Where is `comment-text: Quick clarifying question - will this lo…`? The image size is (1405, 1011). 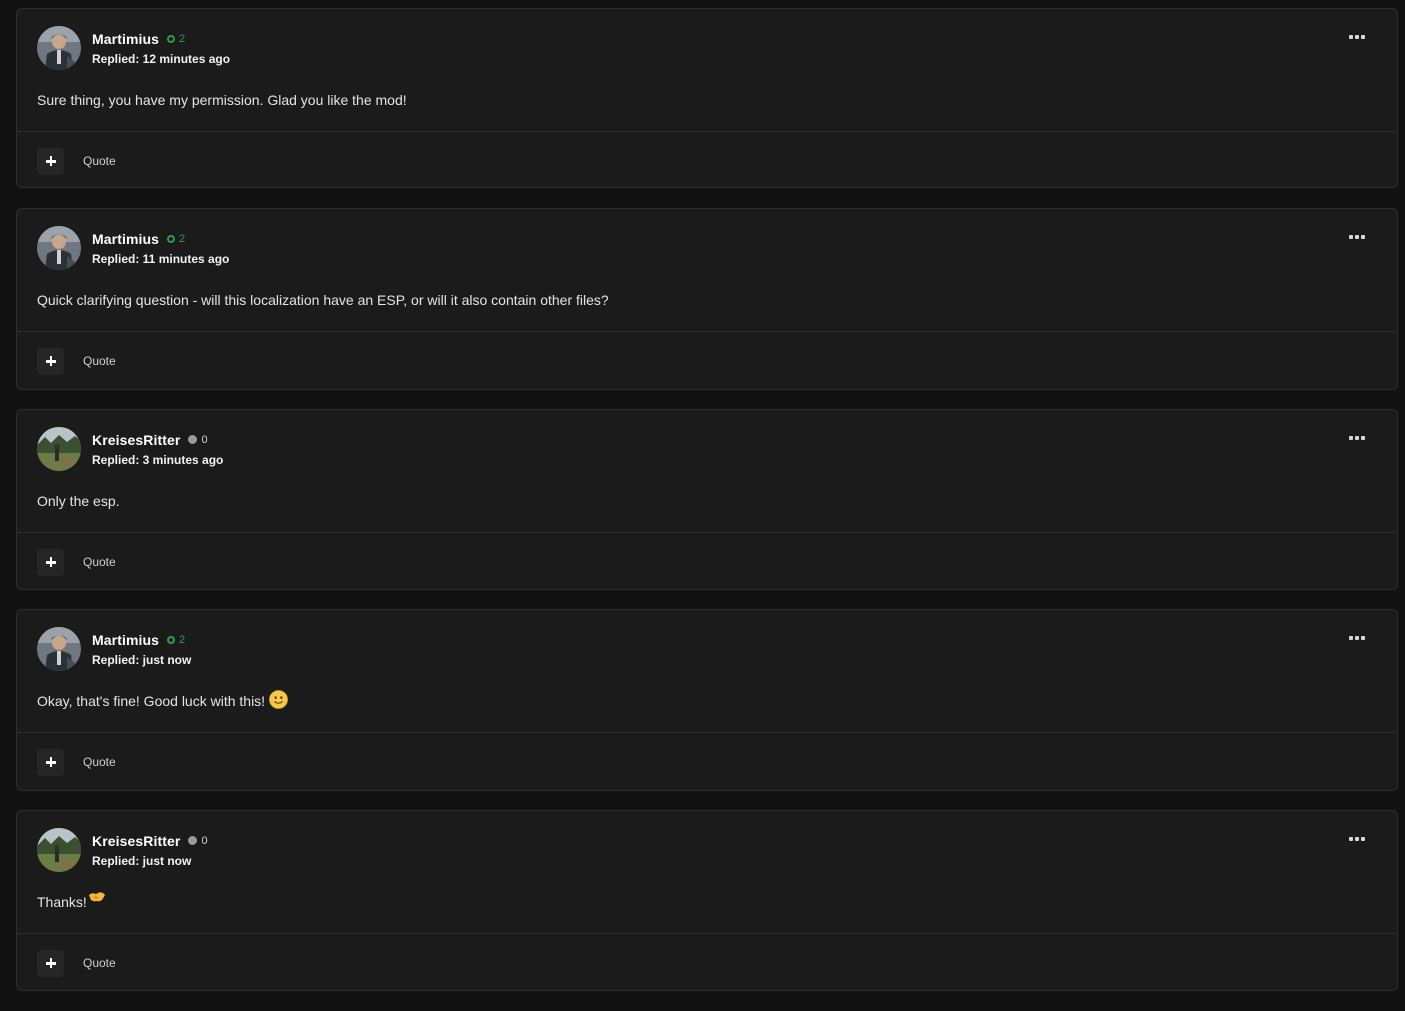 comment-text: Quick clarifying question - will this lo… is located at coordinates (323, 300).